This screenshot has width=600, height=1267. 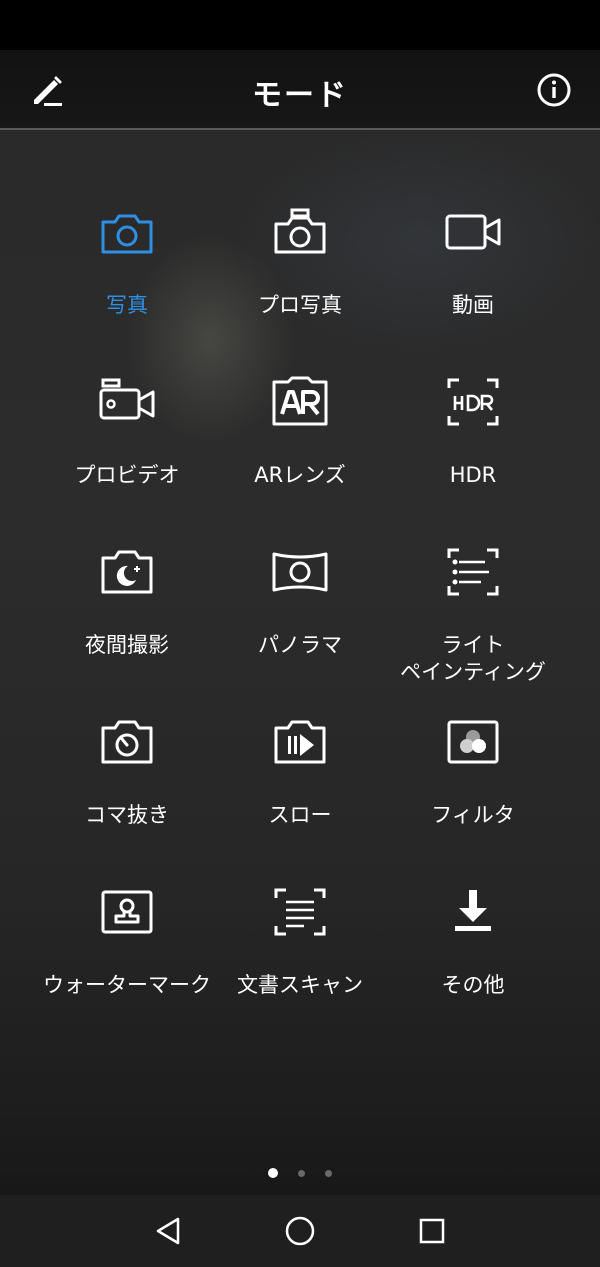 What do you see at coordinates (473, 815) in the screenshot?
I see `mode-label: フィルタ` at bounding box center [473, 815].